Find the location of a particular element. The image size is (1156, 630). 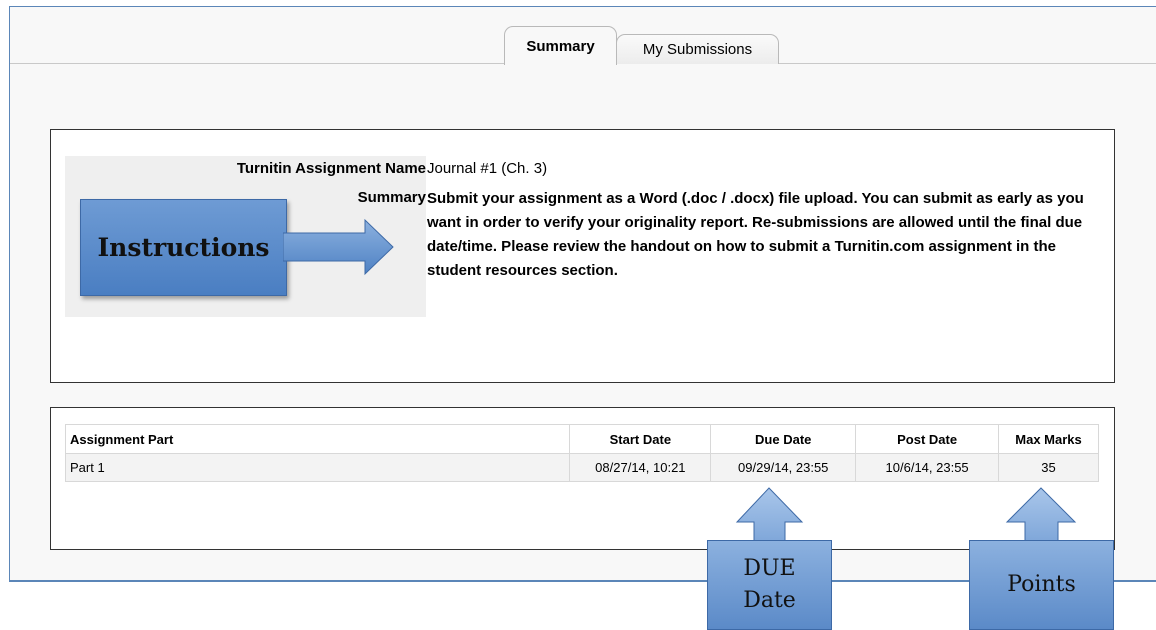

due-date-callout-line1: DUE is located at coordinates (769, 568).